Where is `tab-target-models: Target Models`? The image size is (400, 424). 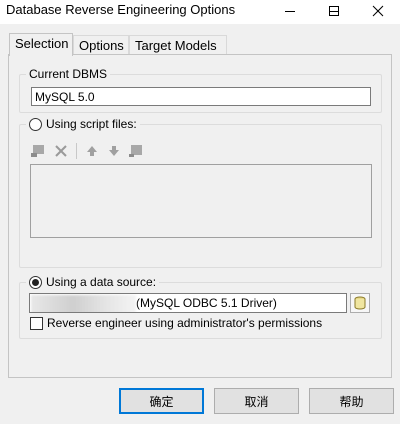
tab-target-models: Target Models is located at coordinates (178, 45).